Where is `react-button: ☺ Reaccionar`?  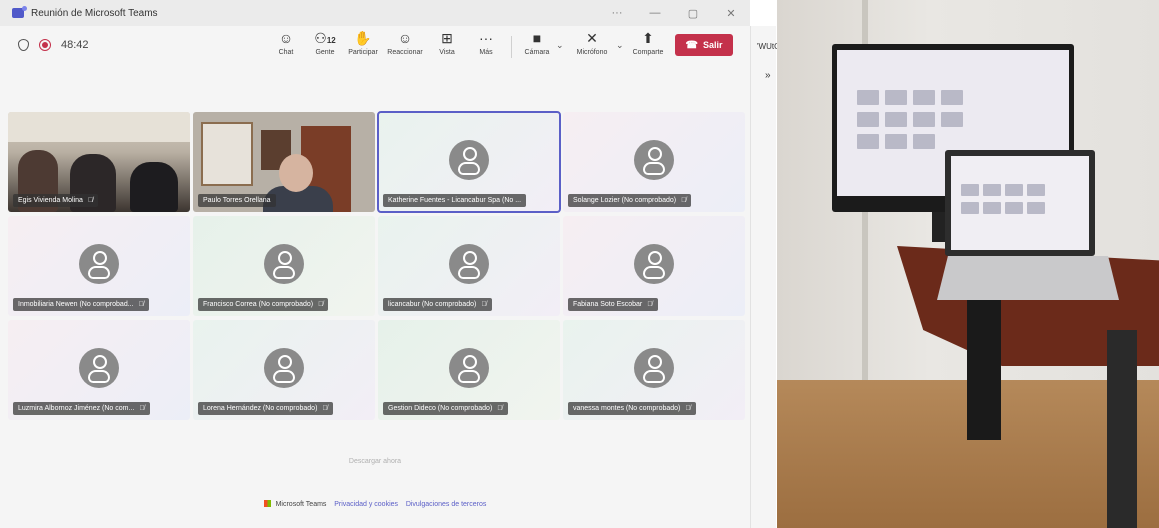
react-button: ☺ Reaccionar is located at coordinates (405, 43).